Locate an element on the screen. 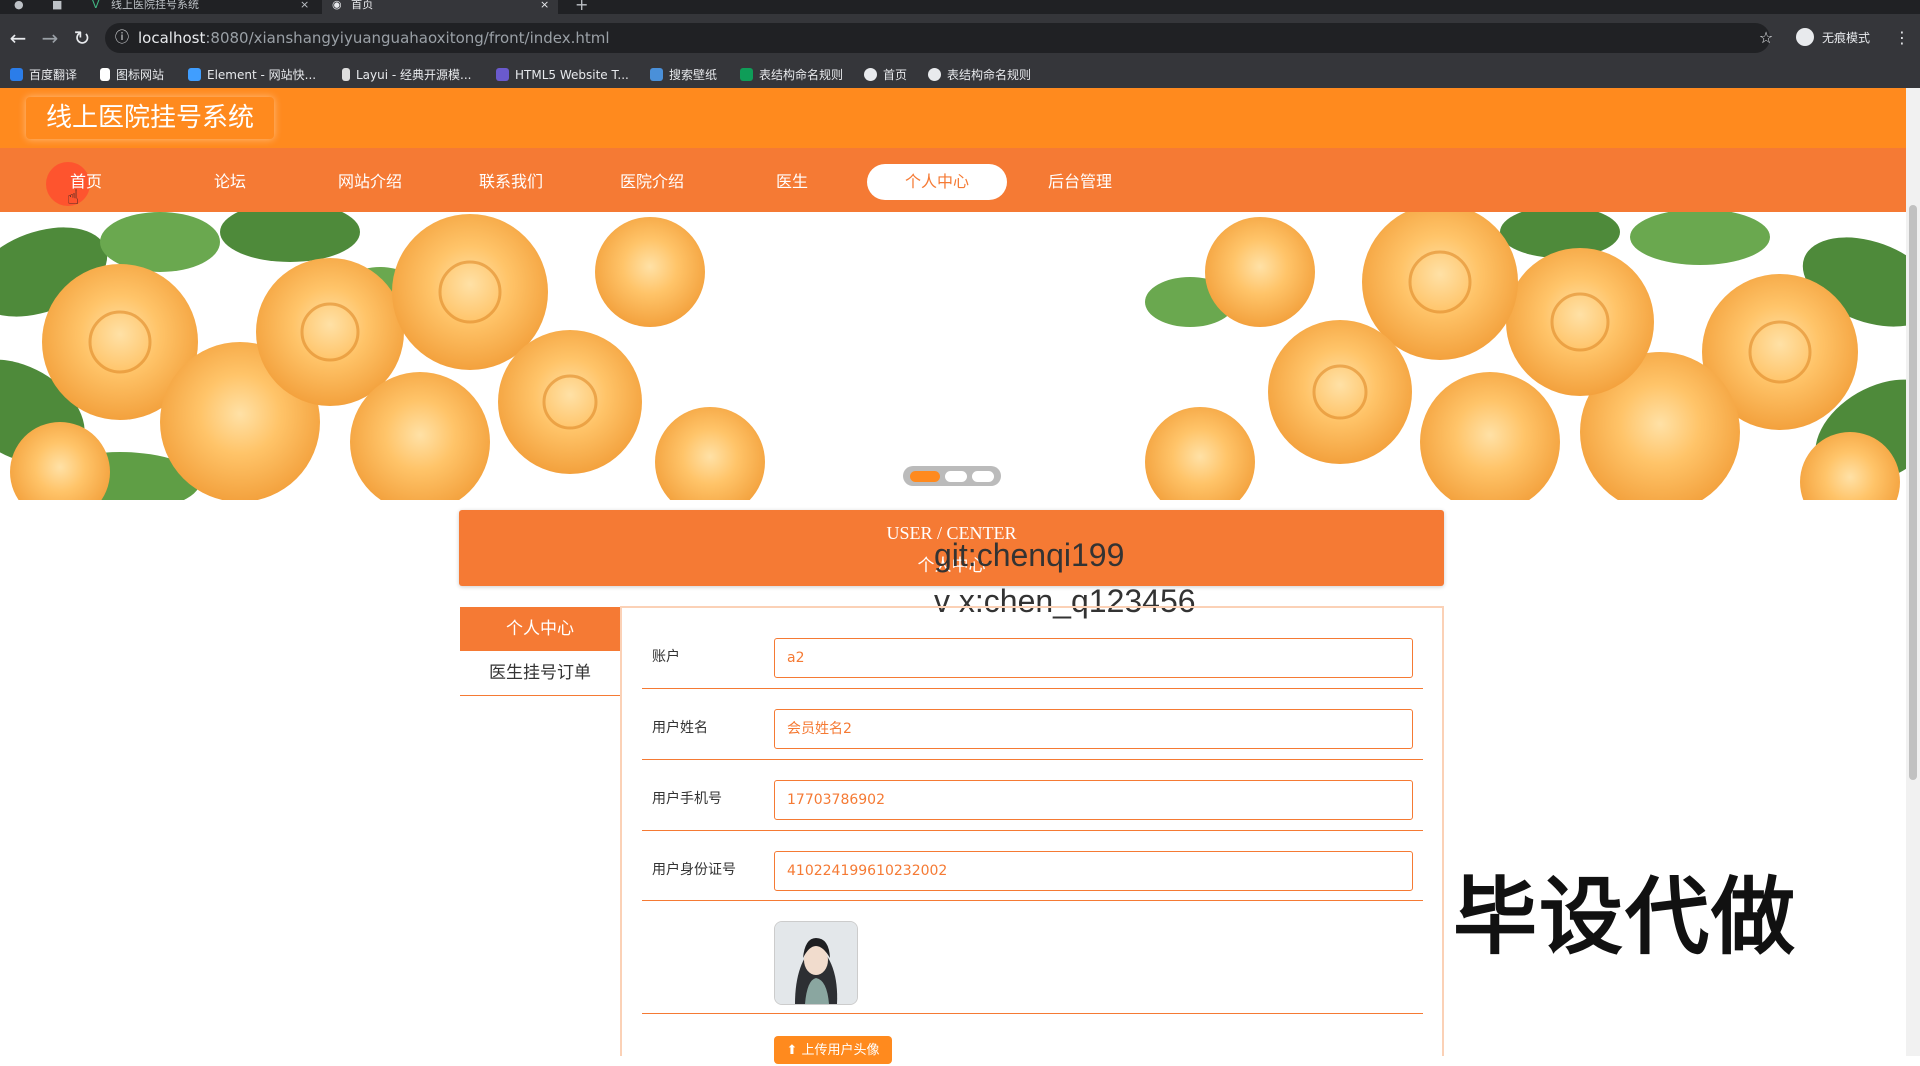  tab-label: 线上医院挂号系统 is located at coordinates (155, 5).